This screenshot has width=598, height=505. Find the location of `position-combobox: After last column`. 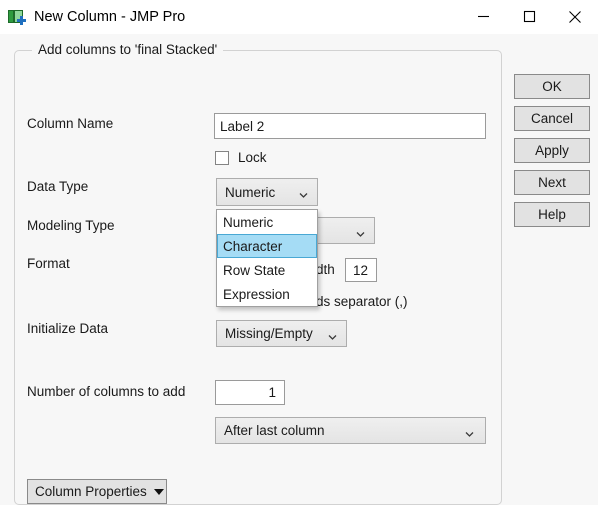

position-combobox: After last column is located at coordinates (350, 430).